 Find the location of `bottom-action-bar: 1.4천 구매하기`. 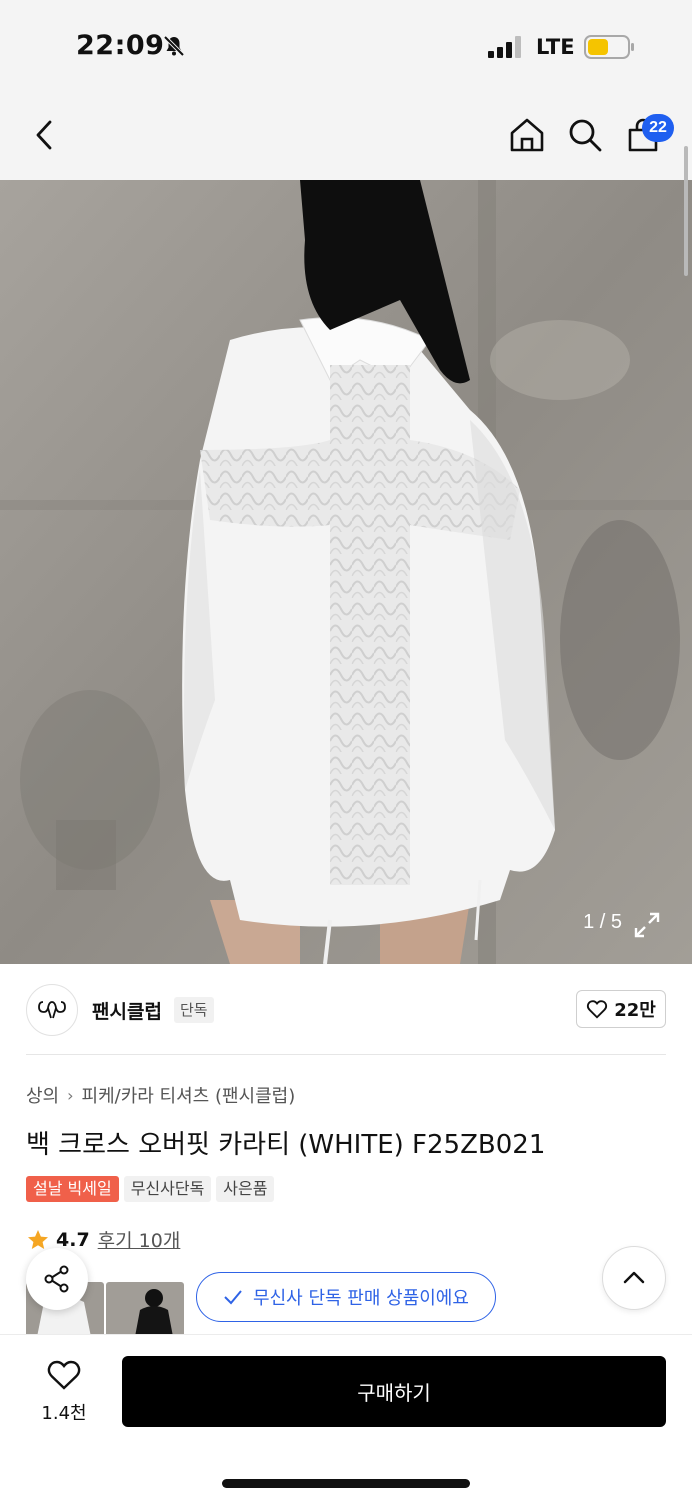

bottom-action-bar: 1.4천 구매하기 is located at coordinates (346, 1417).